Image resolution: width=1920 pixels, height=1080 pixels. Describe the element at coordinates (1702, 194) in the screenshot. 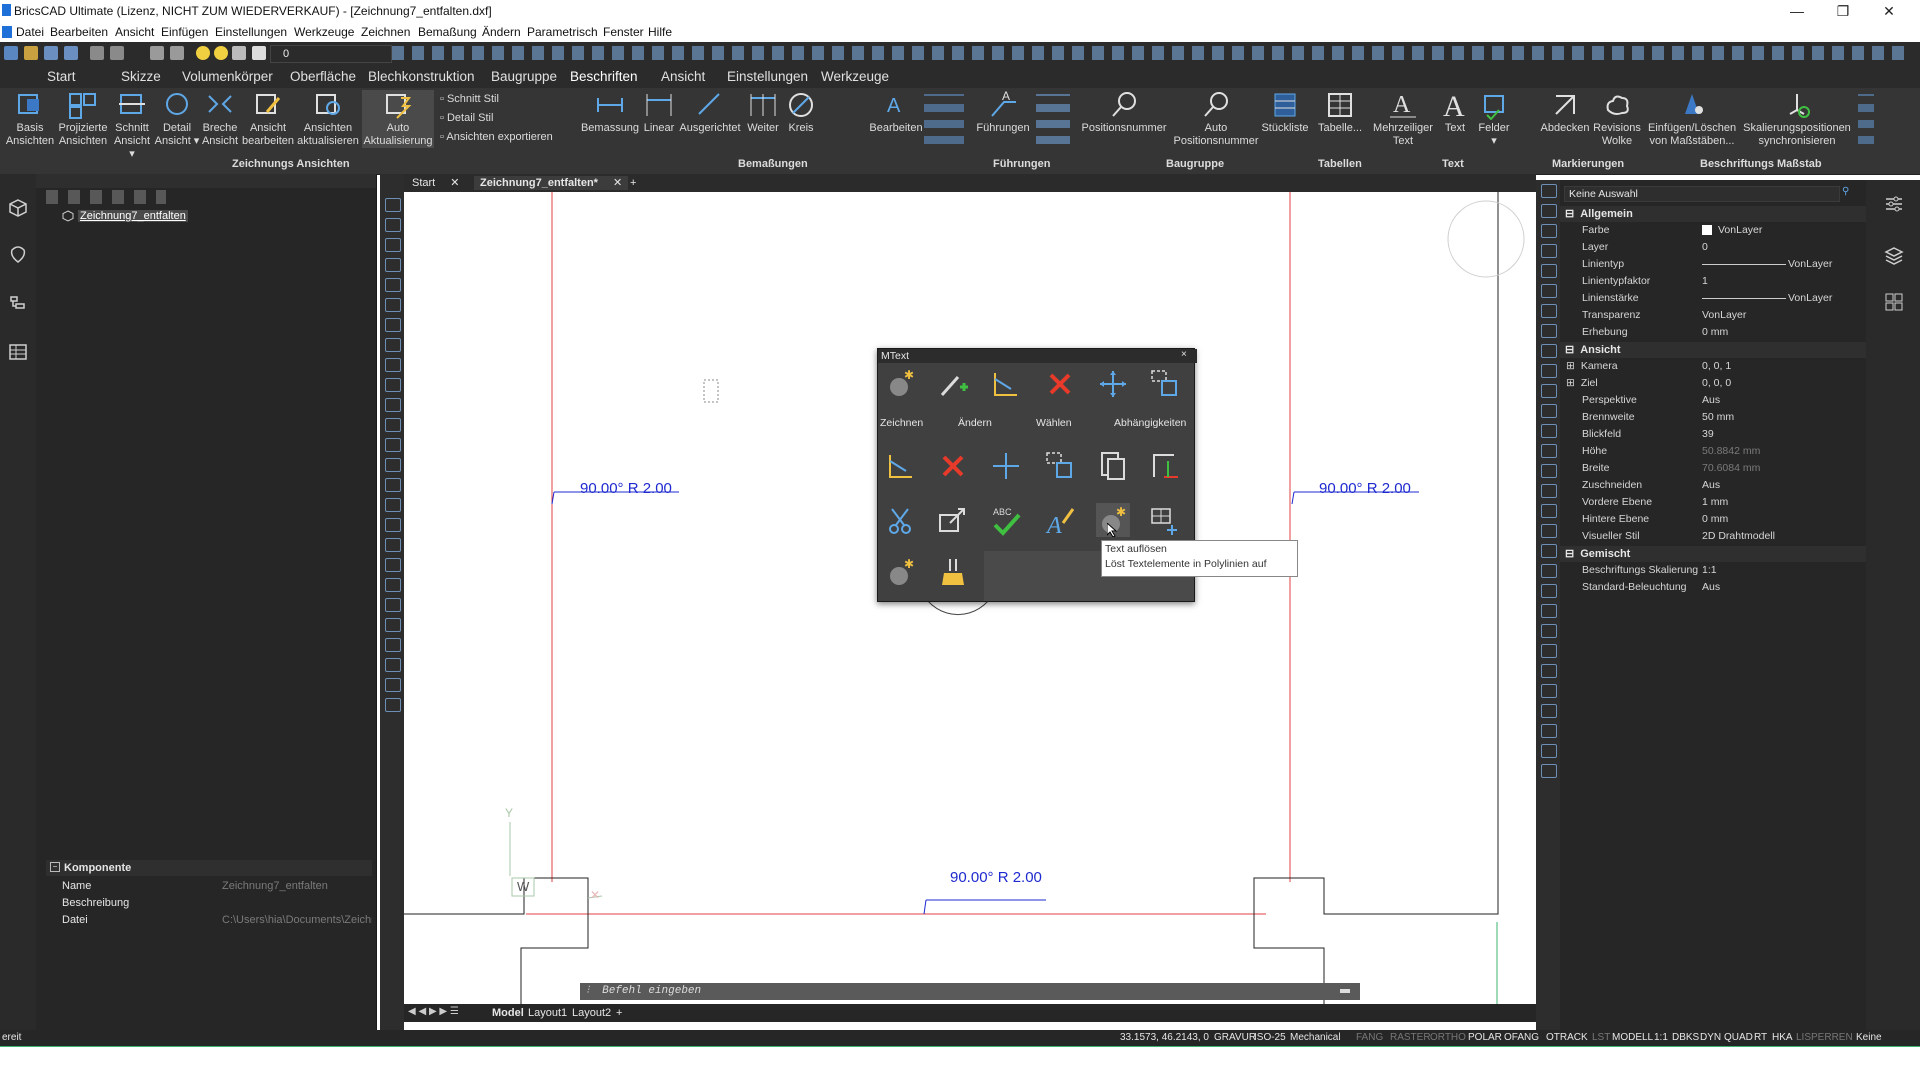

I see `selection-dropdown: Keine Auswahl` at that location.